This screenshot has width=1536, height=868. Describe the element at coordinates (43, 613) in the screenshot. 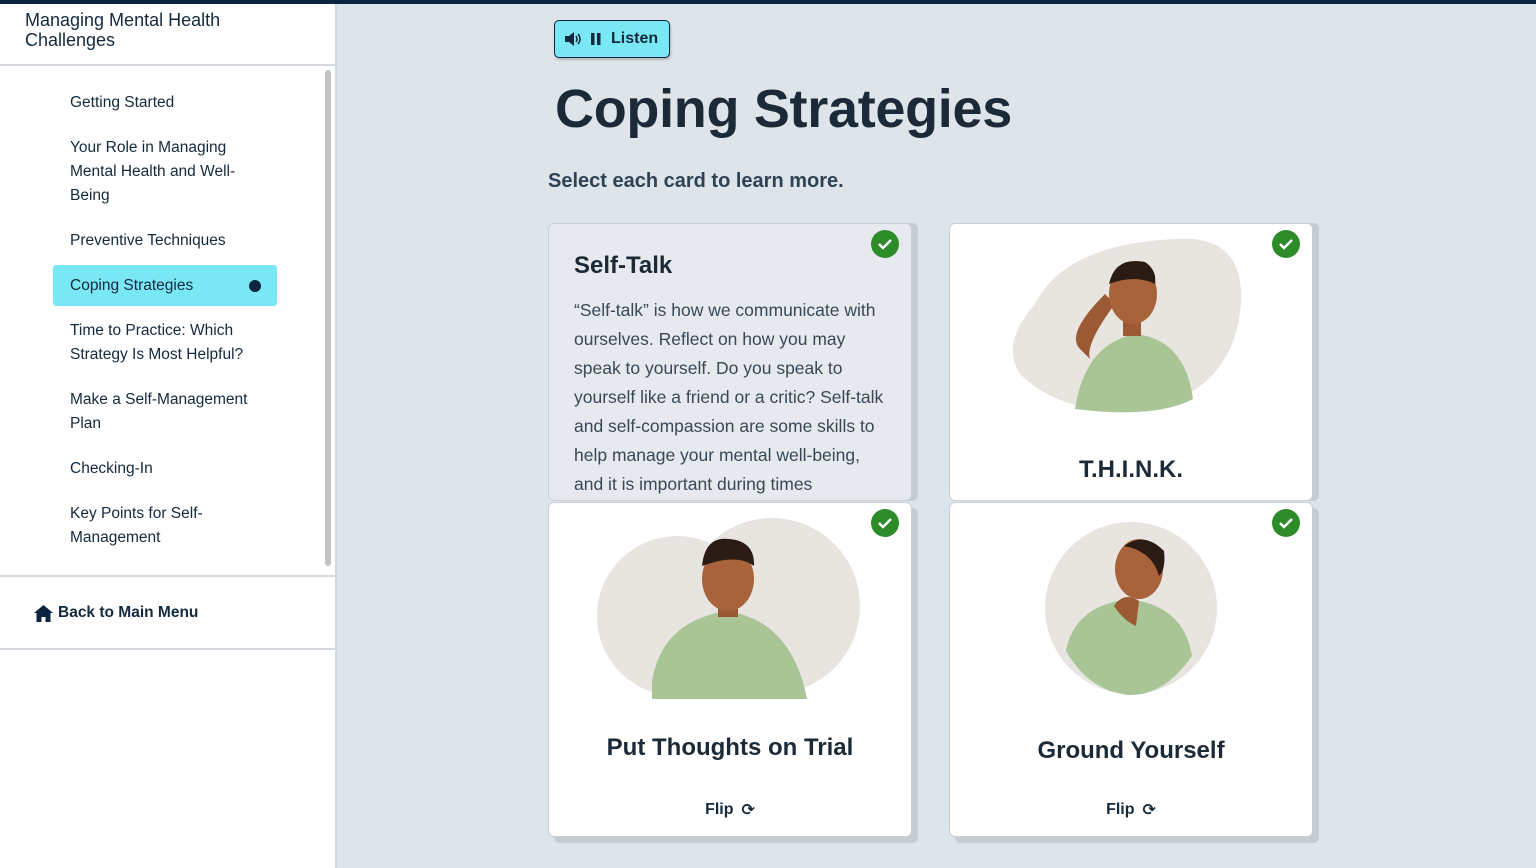

I see `home-icon` at that location.